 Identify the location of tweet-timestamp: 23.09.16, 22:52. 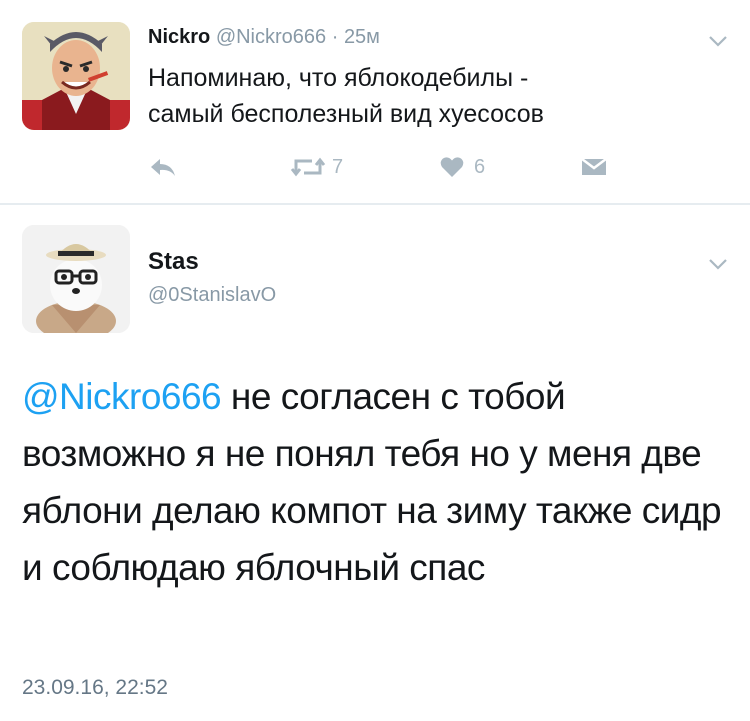
(95, 688).